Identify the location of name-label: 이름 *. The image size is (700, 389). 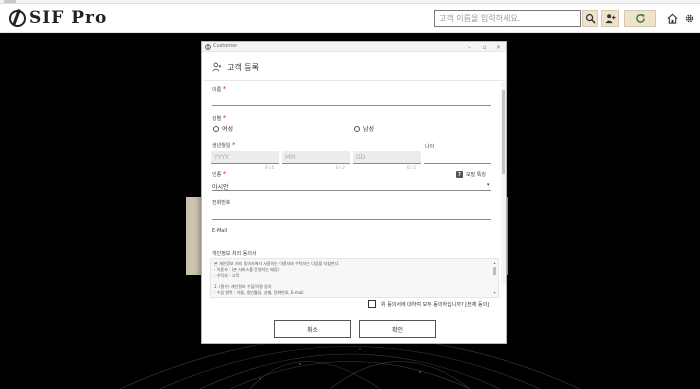
(219, 89).